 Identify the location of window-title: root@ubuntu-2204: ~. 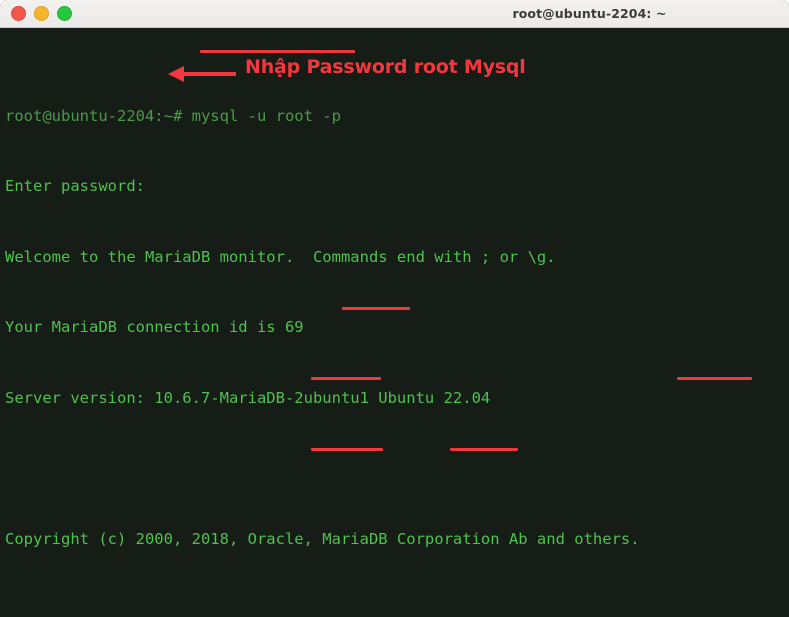
(589, 13).